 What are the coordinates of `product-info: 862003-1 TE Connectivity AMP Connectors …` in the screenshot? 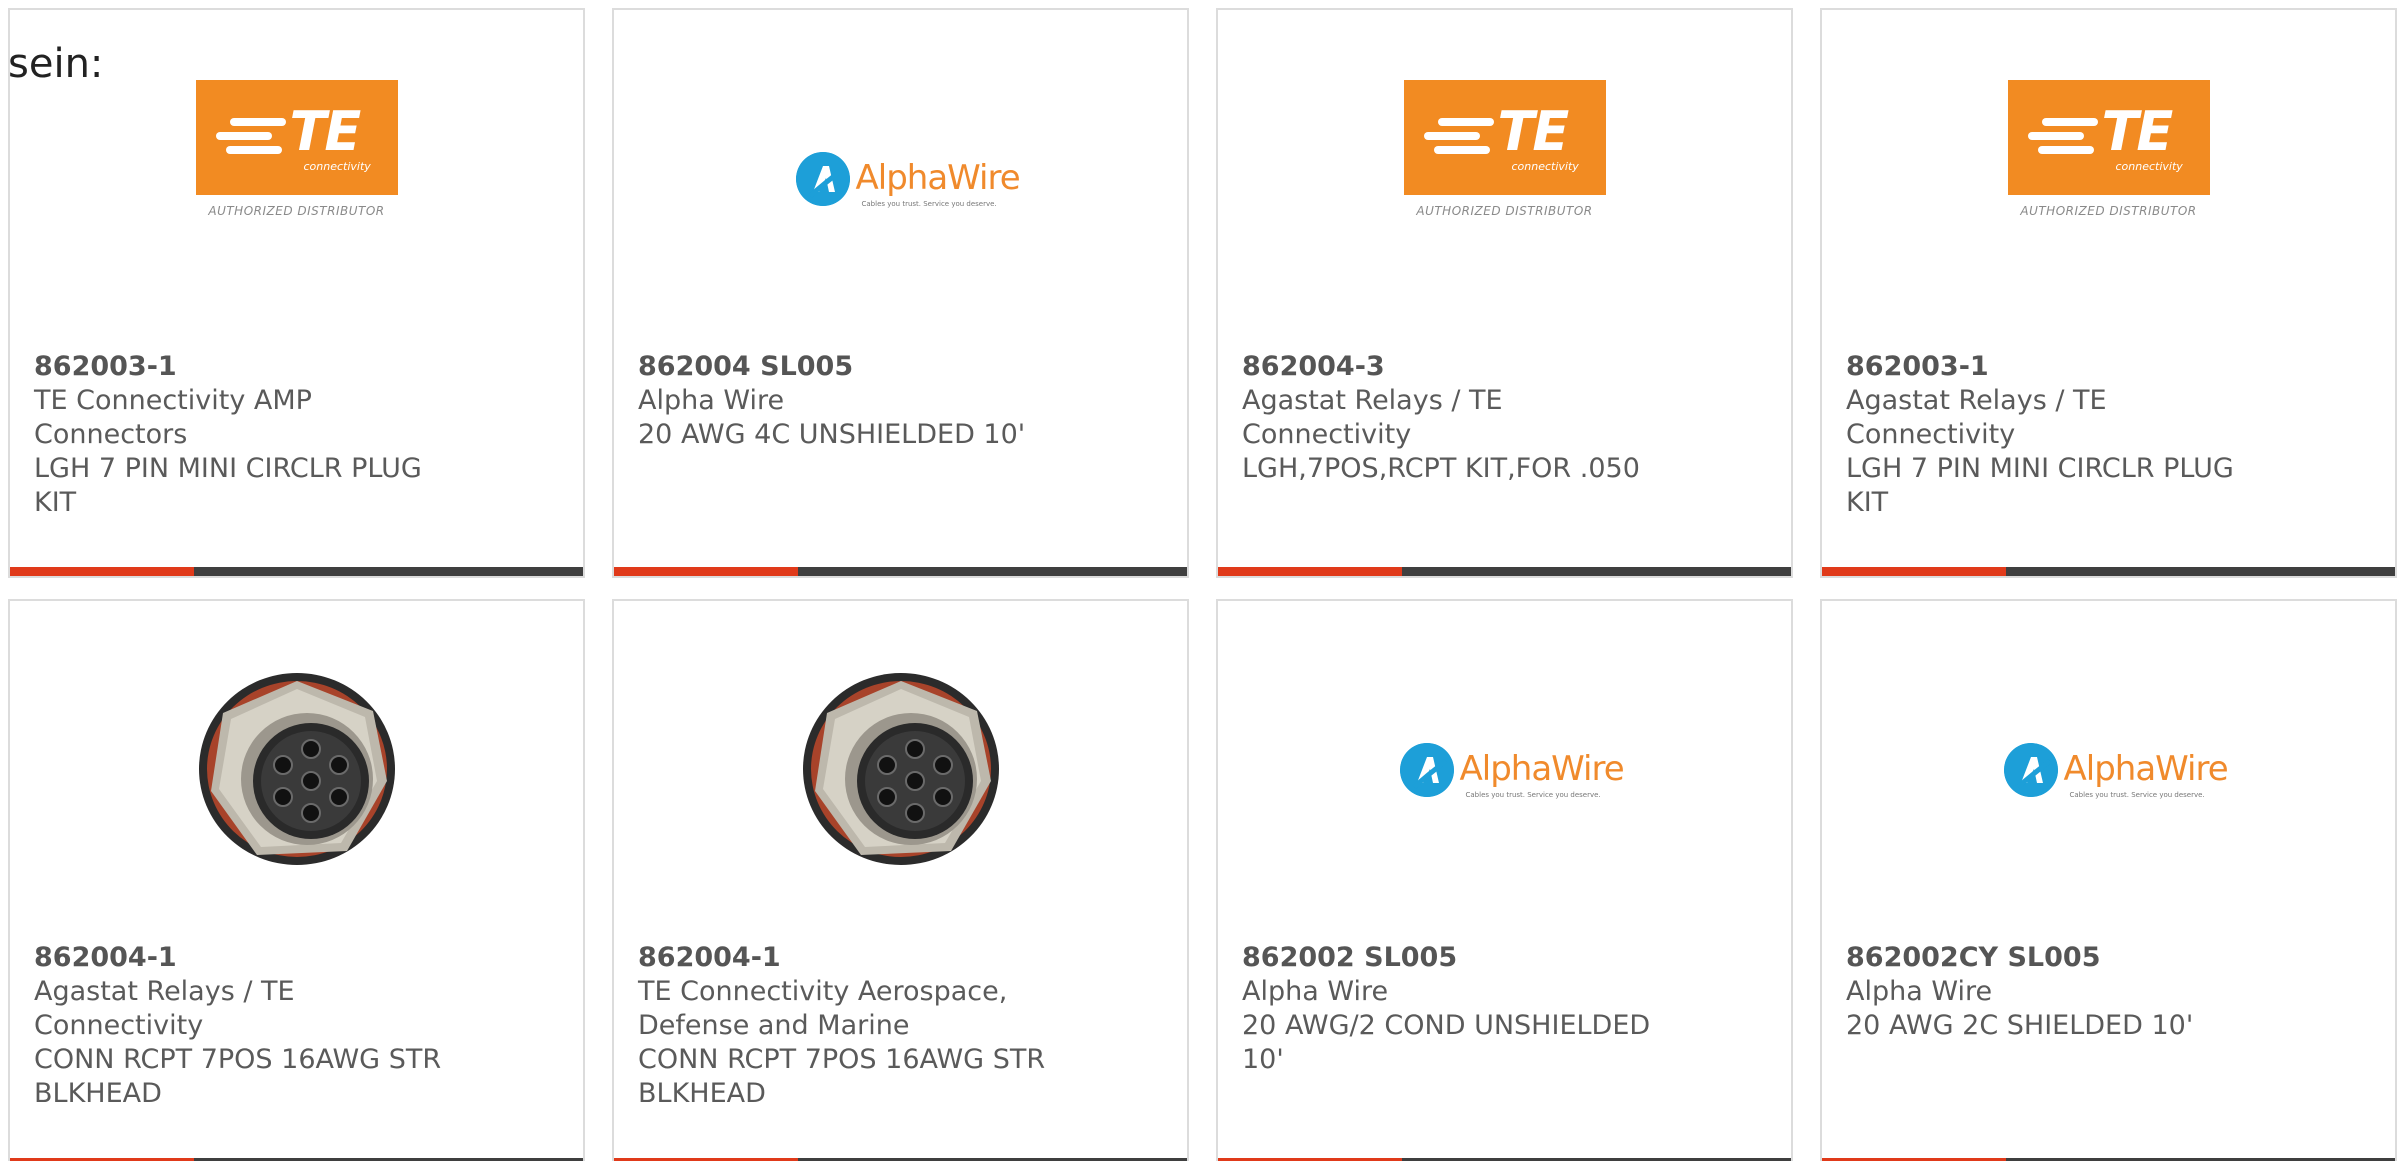 It's located at (244, 435).